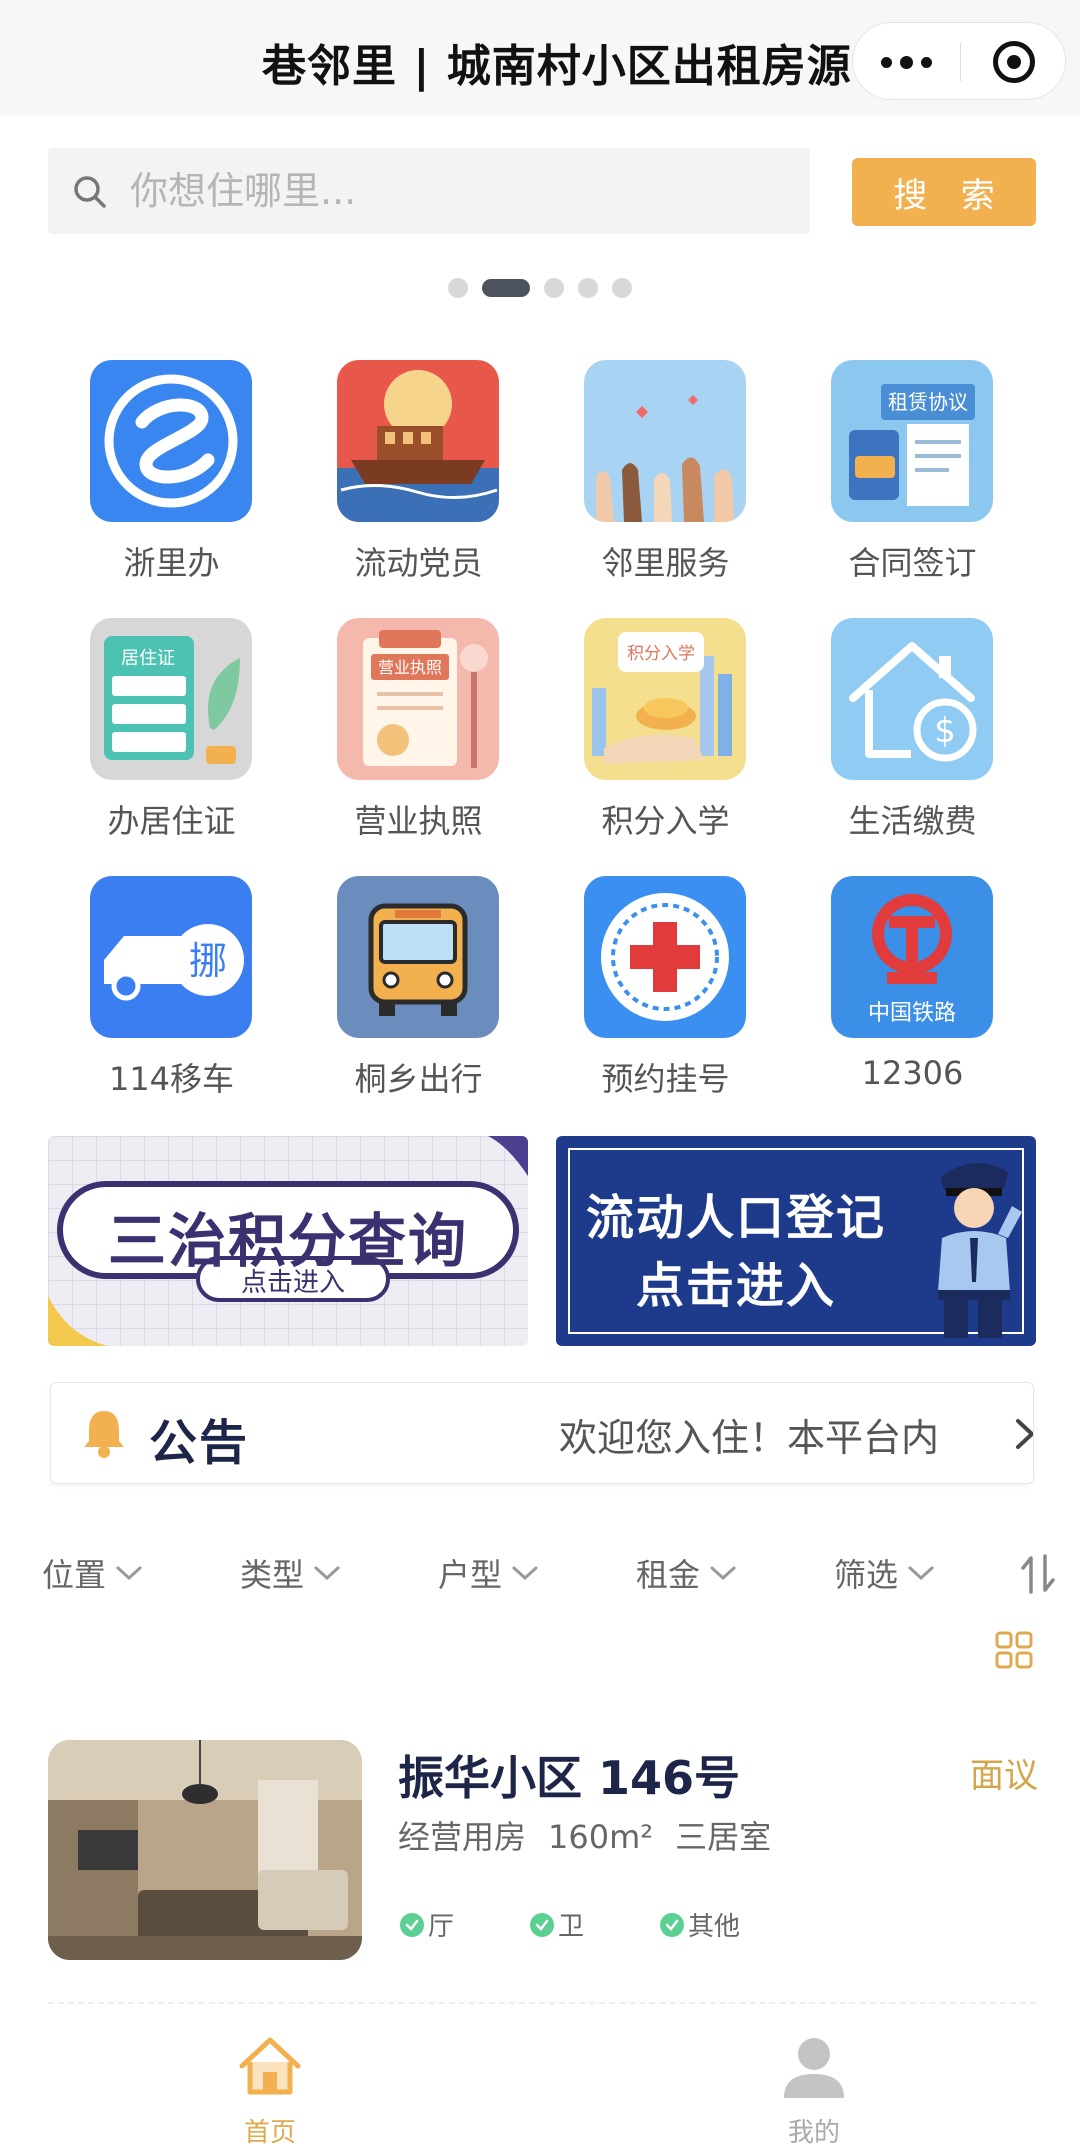 The image size is (1080, 2154). What do you see at coordinates (418, 699) in the screenshot?
I see `business-license-icon: 营业执照` at bounding box center [418, 699].